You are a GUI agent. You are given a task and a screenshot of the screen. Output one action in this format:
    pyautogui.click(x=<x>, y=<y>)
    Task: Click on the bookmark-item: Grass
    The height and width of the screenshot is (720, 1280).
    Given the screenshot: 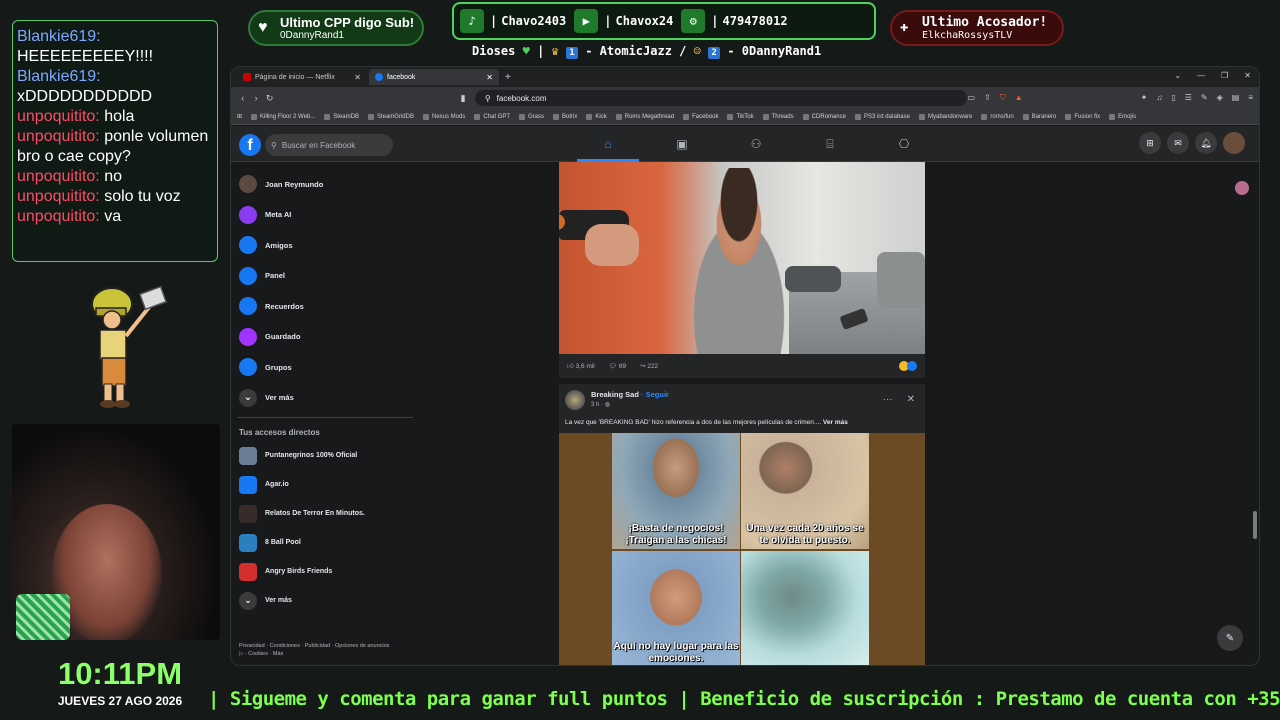 What is the action you would take?
    pyautogui.click(x=531, y=116)
    